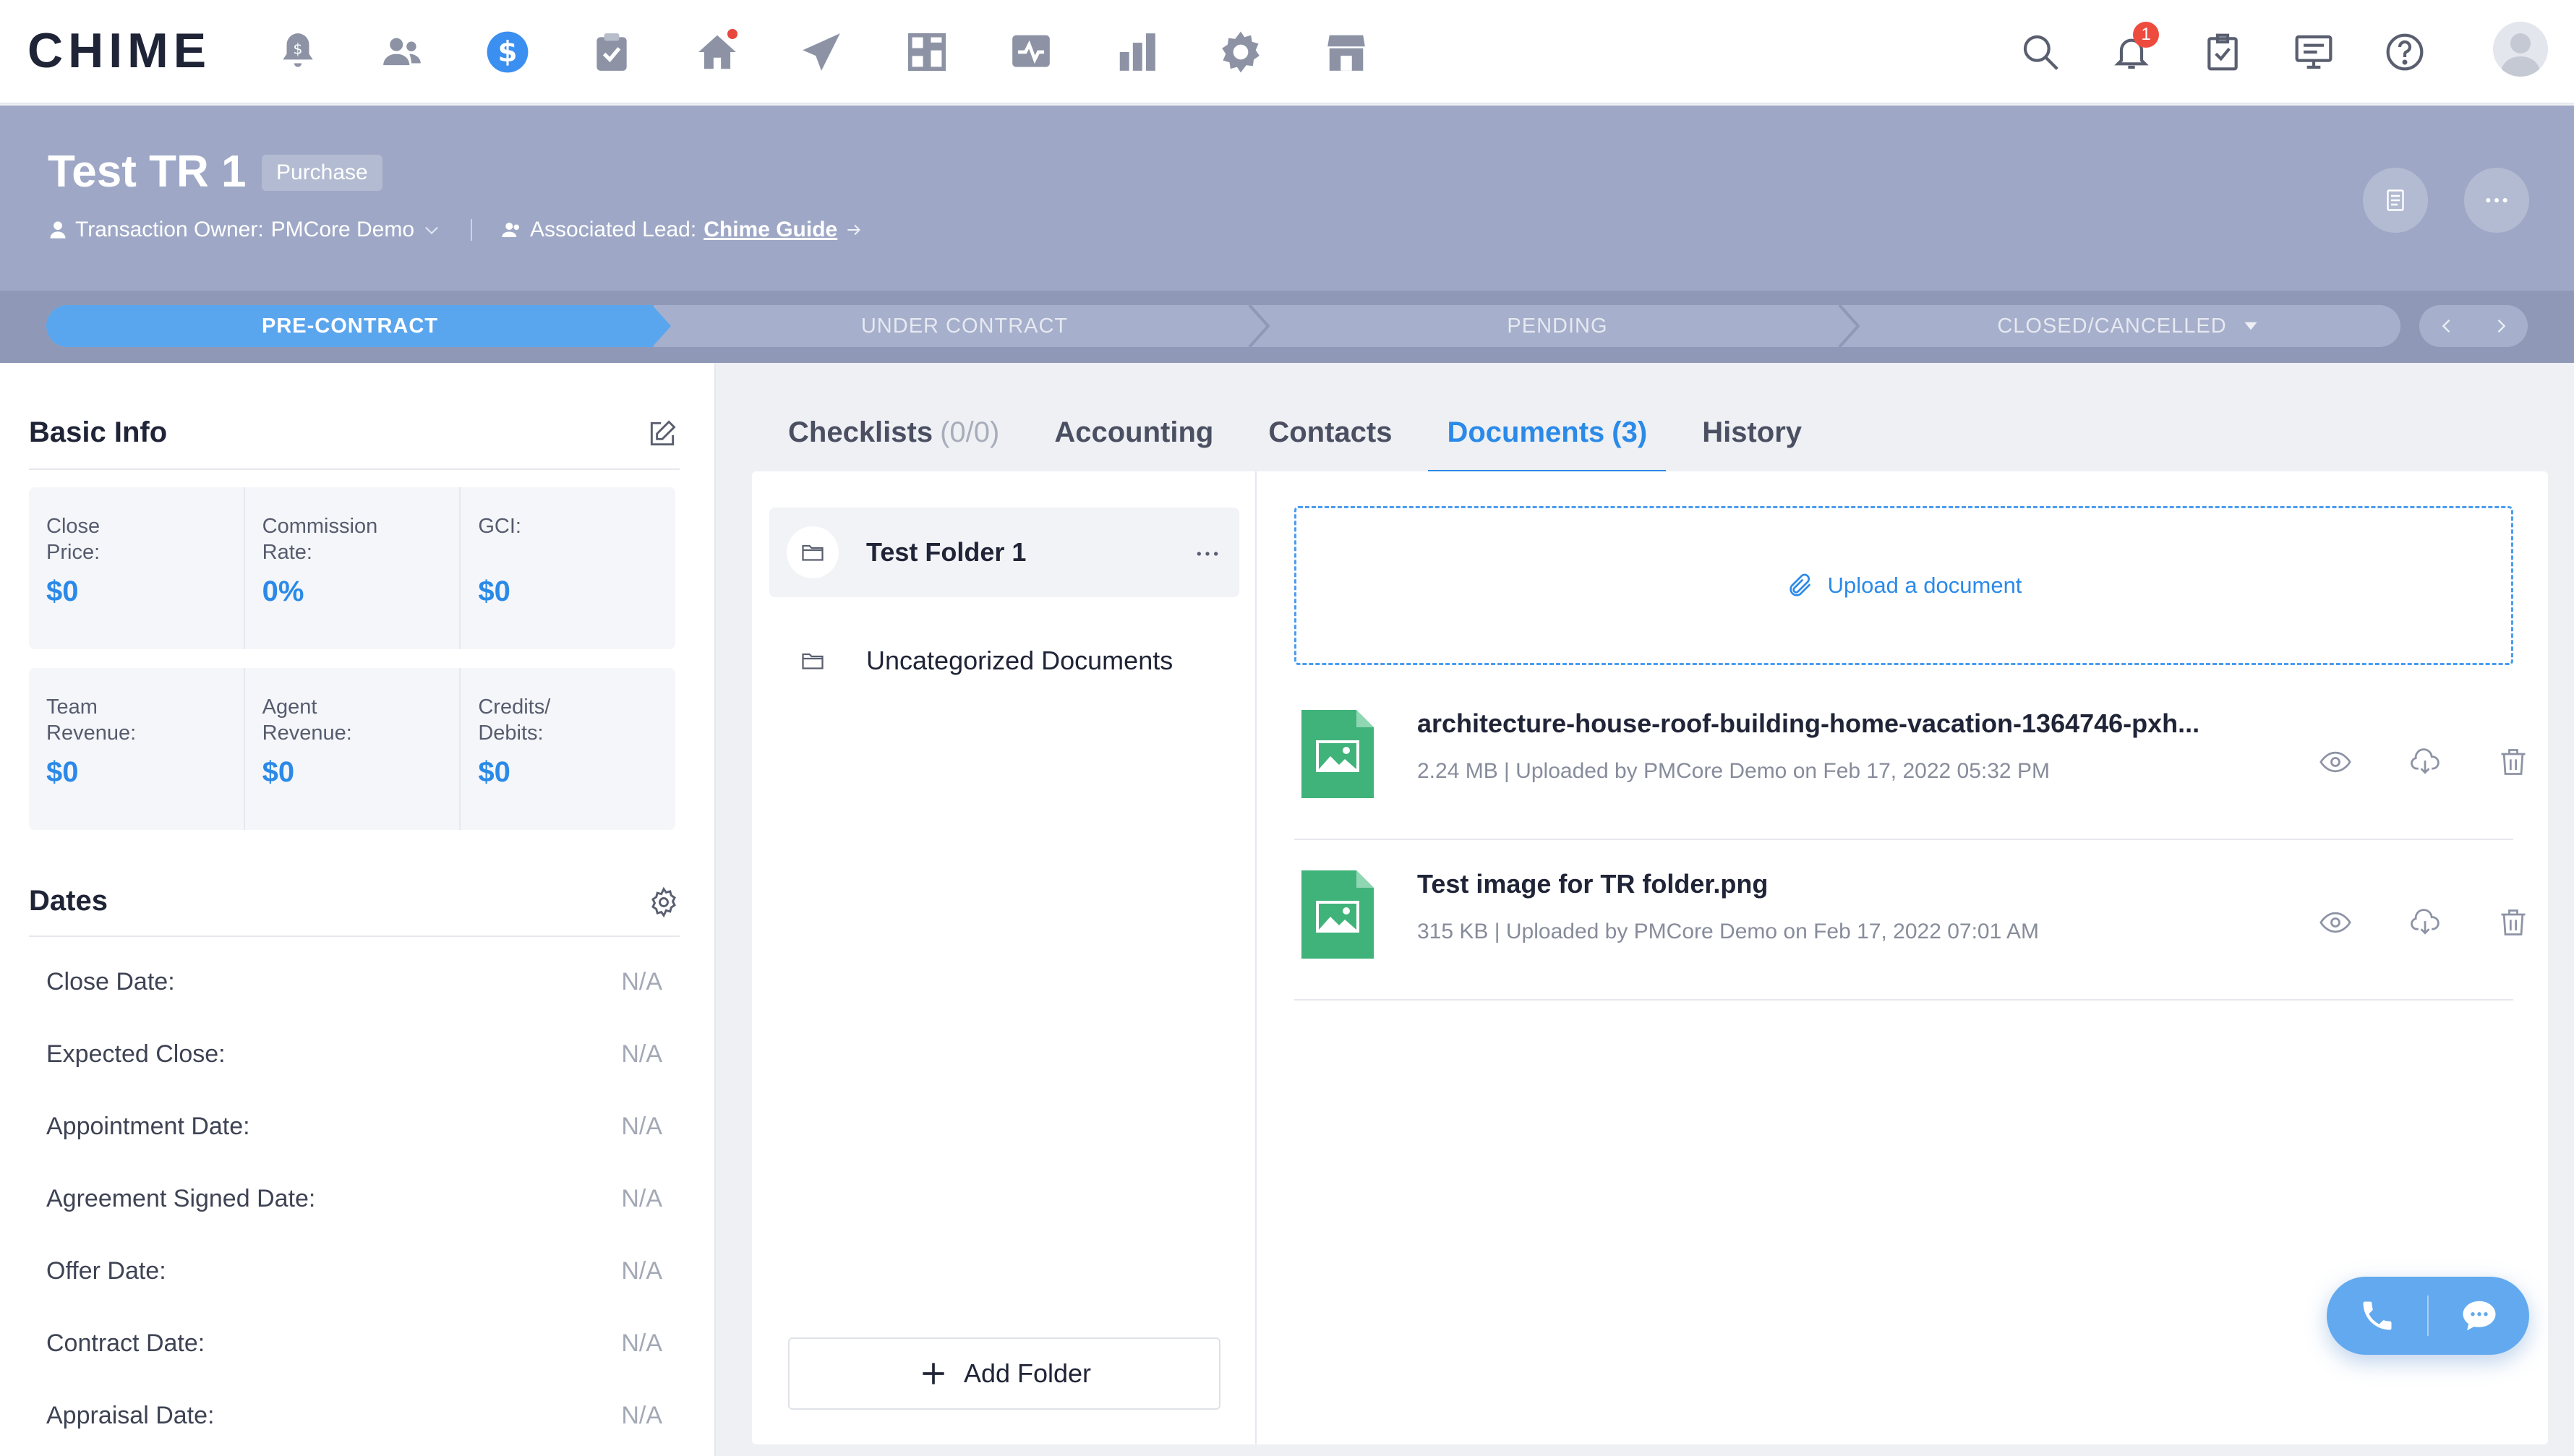  What do you see at coordinates (402, 52) in the screenshot?
I see `people-icon` at bounding box center [402, 52].